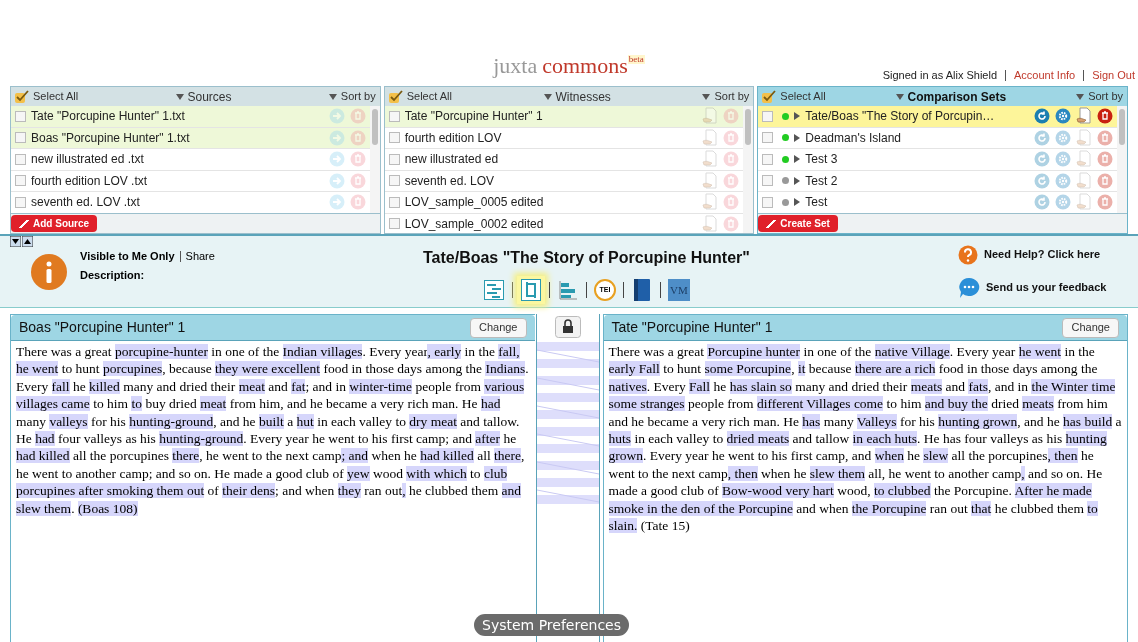 The image size is (1138, 642). What do you see at coordinates (108, 117) in the screenshot?
I see `item-label: Tate "Porcupine Hunter" 1.txt` at bounding box center [108, 117].